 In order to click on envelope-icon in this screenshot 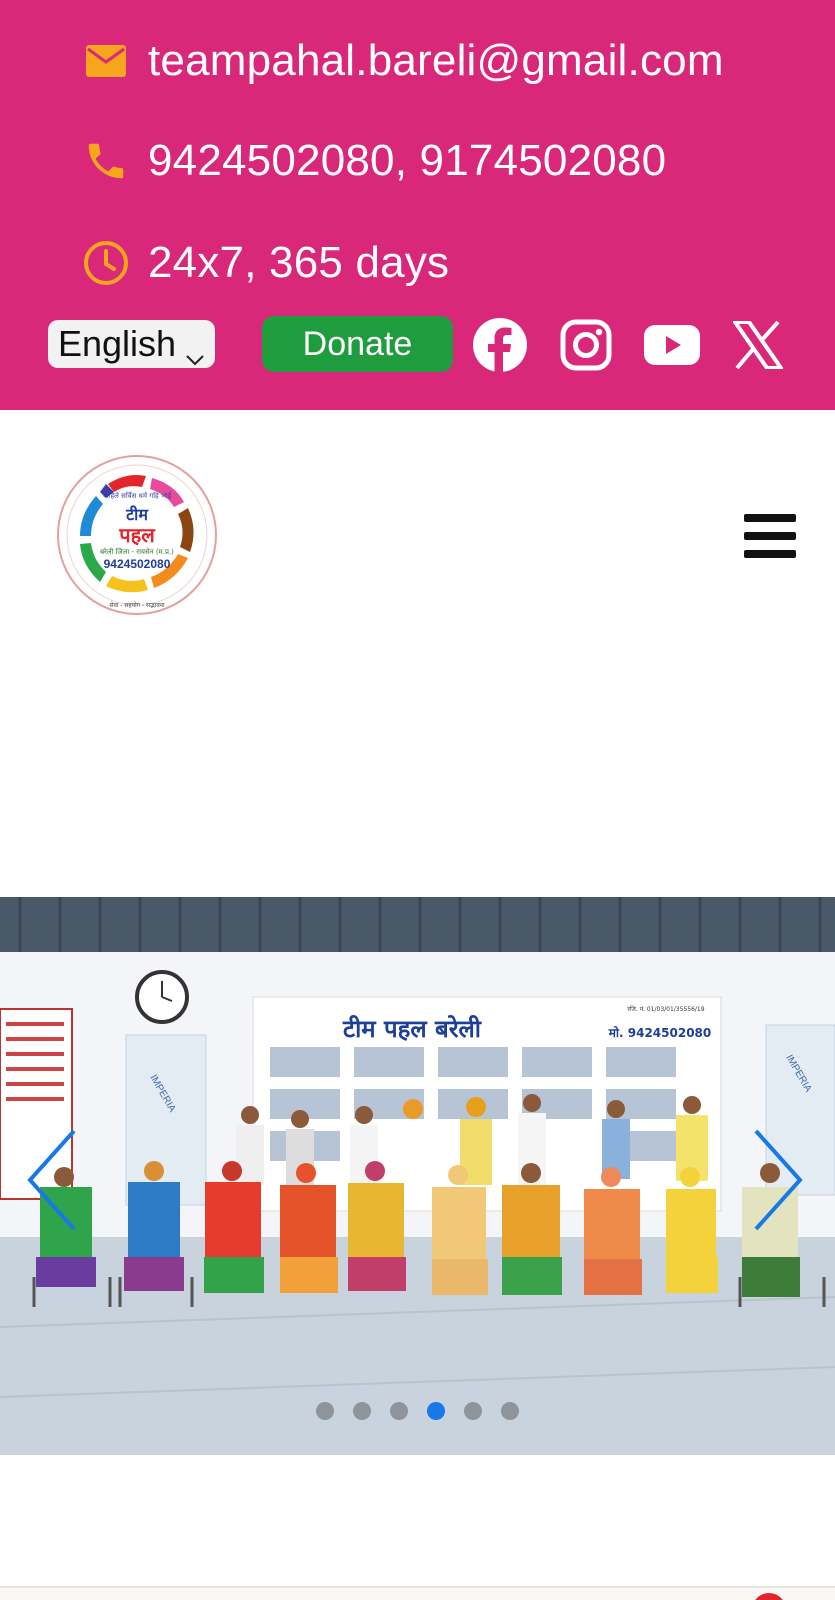, I will do `click(106, 61)`.